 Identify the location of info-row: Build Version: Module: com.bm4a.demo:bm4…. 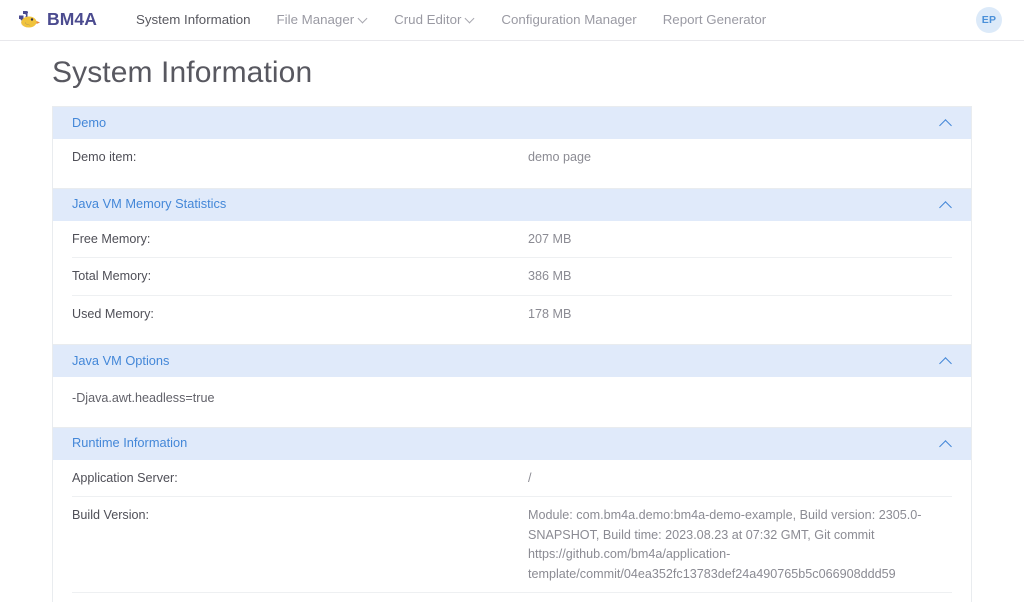
(512, 545).